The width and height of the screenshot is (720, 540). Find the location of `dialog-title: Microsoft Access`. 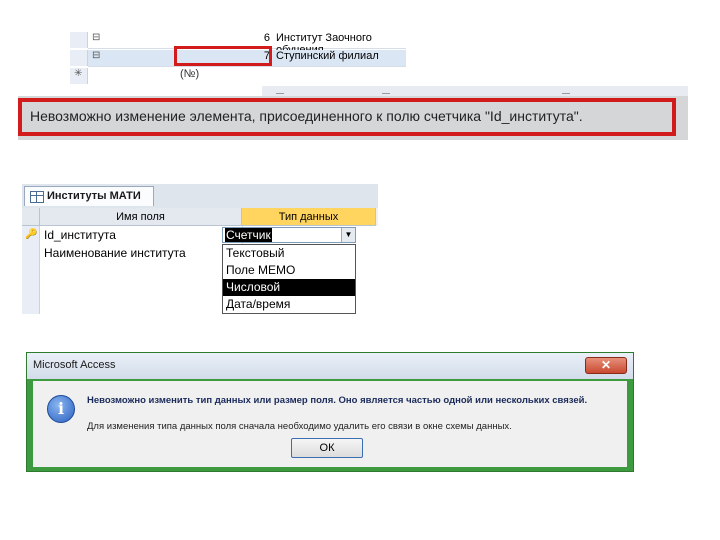

dialog-title: Microsoft Access is located at coordinates (74, 365).